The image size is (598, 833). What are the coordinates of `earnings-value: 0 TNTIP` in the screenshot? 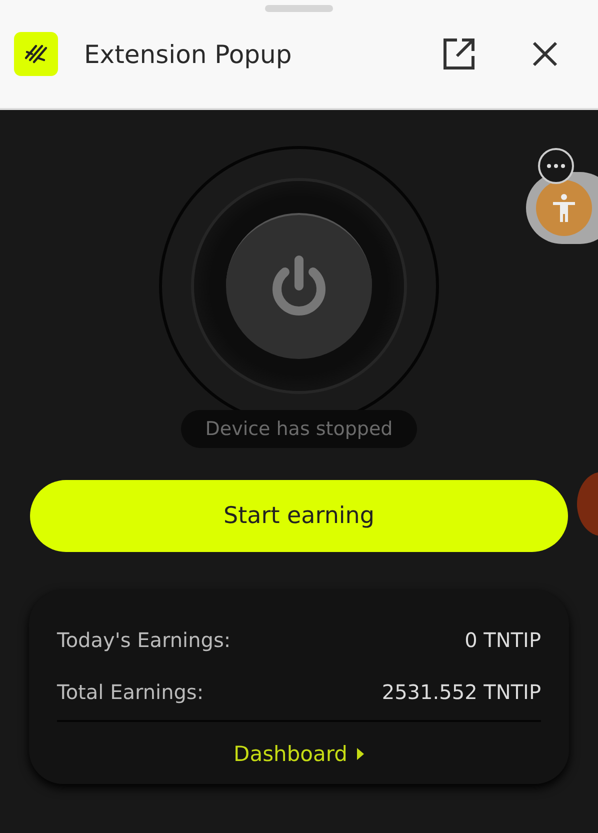 It's located at (502, 640).